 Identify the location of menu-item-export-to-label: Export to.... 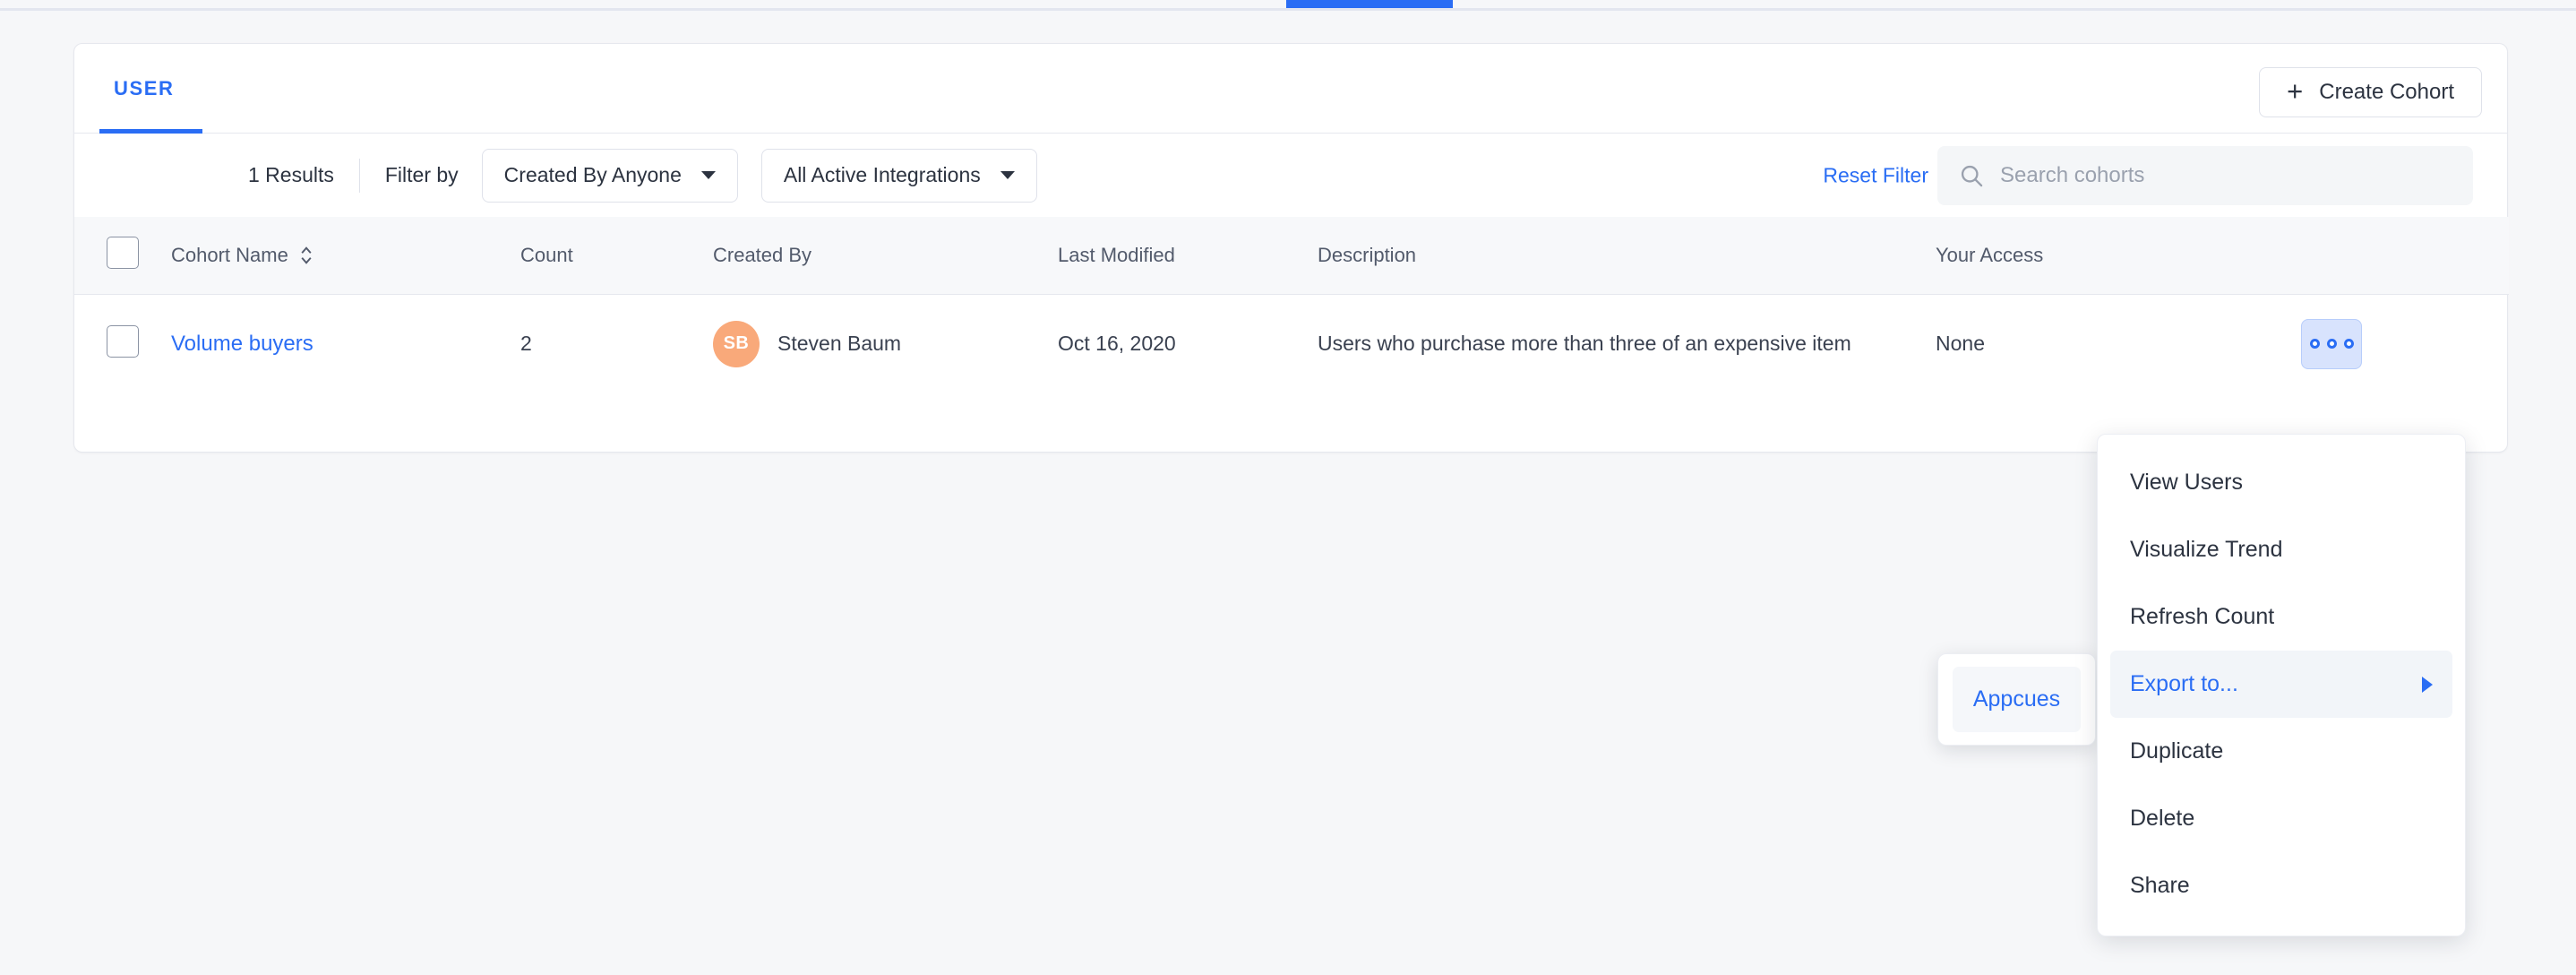
(2184, 683).